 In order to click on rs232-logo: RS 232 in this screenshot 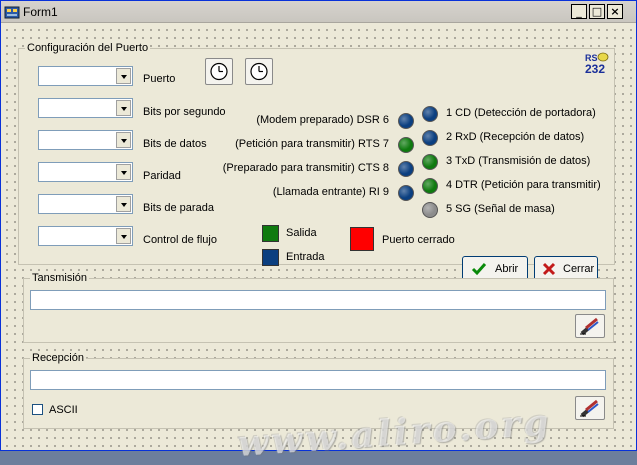, I will do `click(597, 64)`.